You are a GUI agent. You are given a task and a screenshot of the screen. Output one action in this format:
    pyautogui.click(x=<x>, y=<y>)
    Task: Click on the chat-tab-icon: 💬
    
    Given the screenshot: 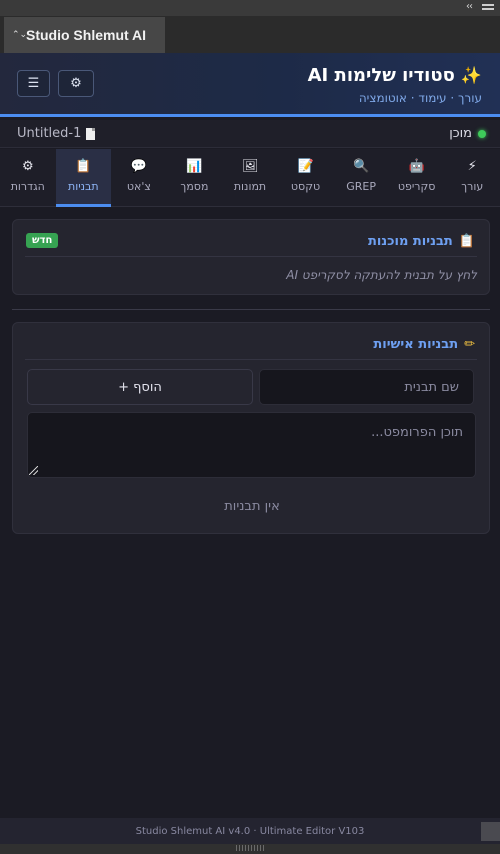 What is the action you would take?
    pyautogui.click(x=139, y=166)
    